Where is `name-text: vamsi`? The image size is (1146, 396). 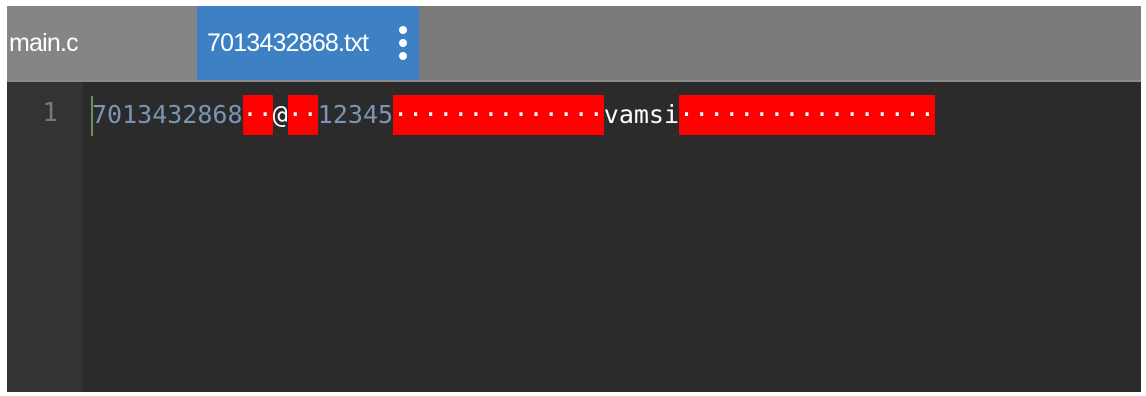 name-text: vamsi is located at coordinates (641, 114).